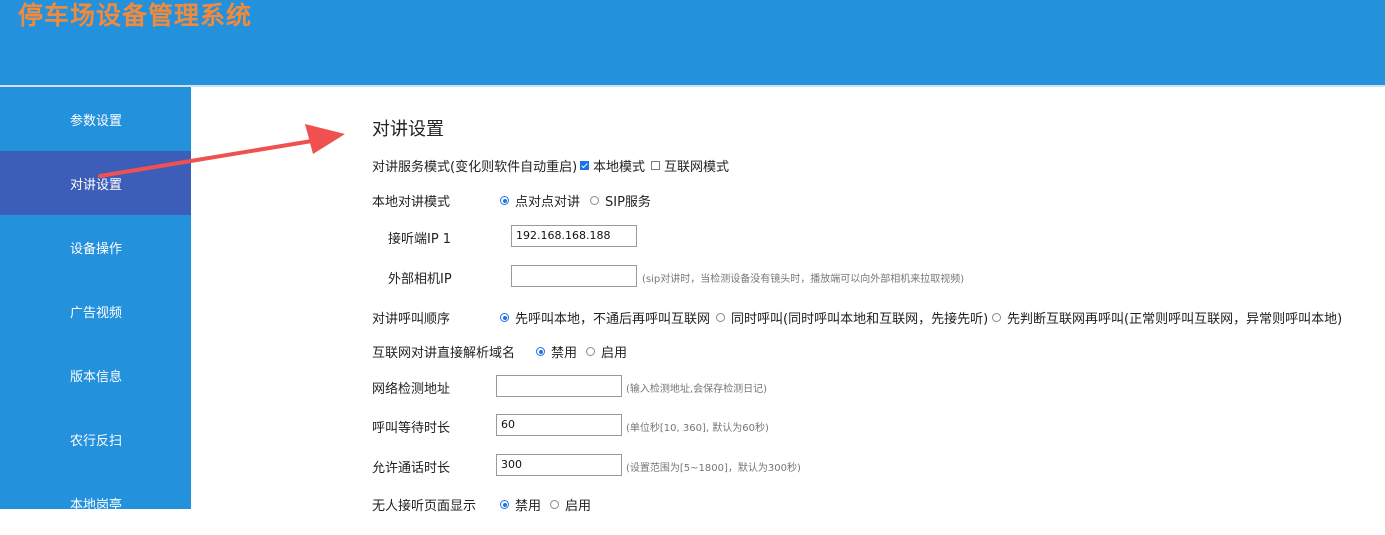 The width and height of the screenshot is (1385, 535). I want to click on direct-resolve-enable-radio: 启用, so click(606, 351).